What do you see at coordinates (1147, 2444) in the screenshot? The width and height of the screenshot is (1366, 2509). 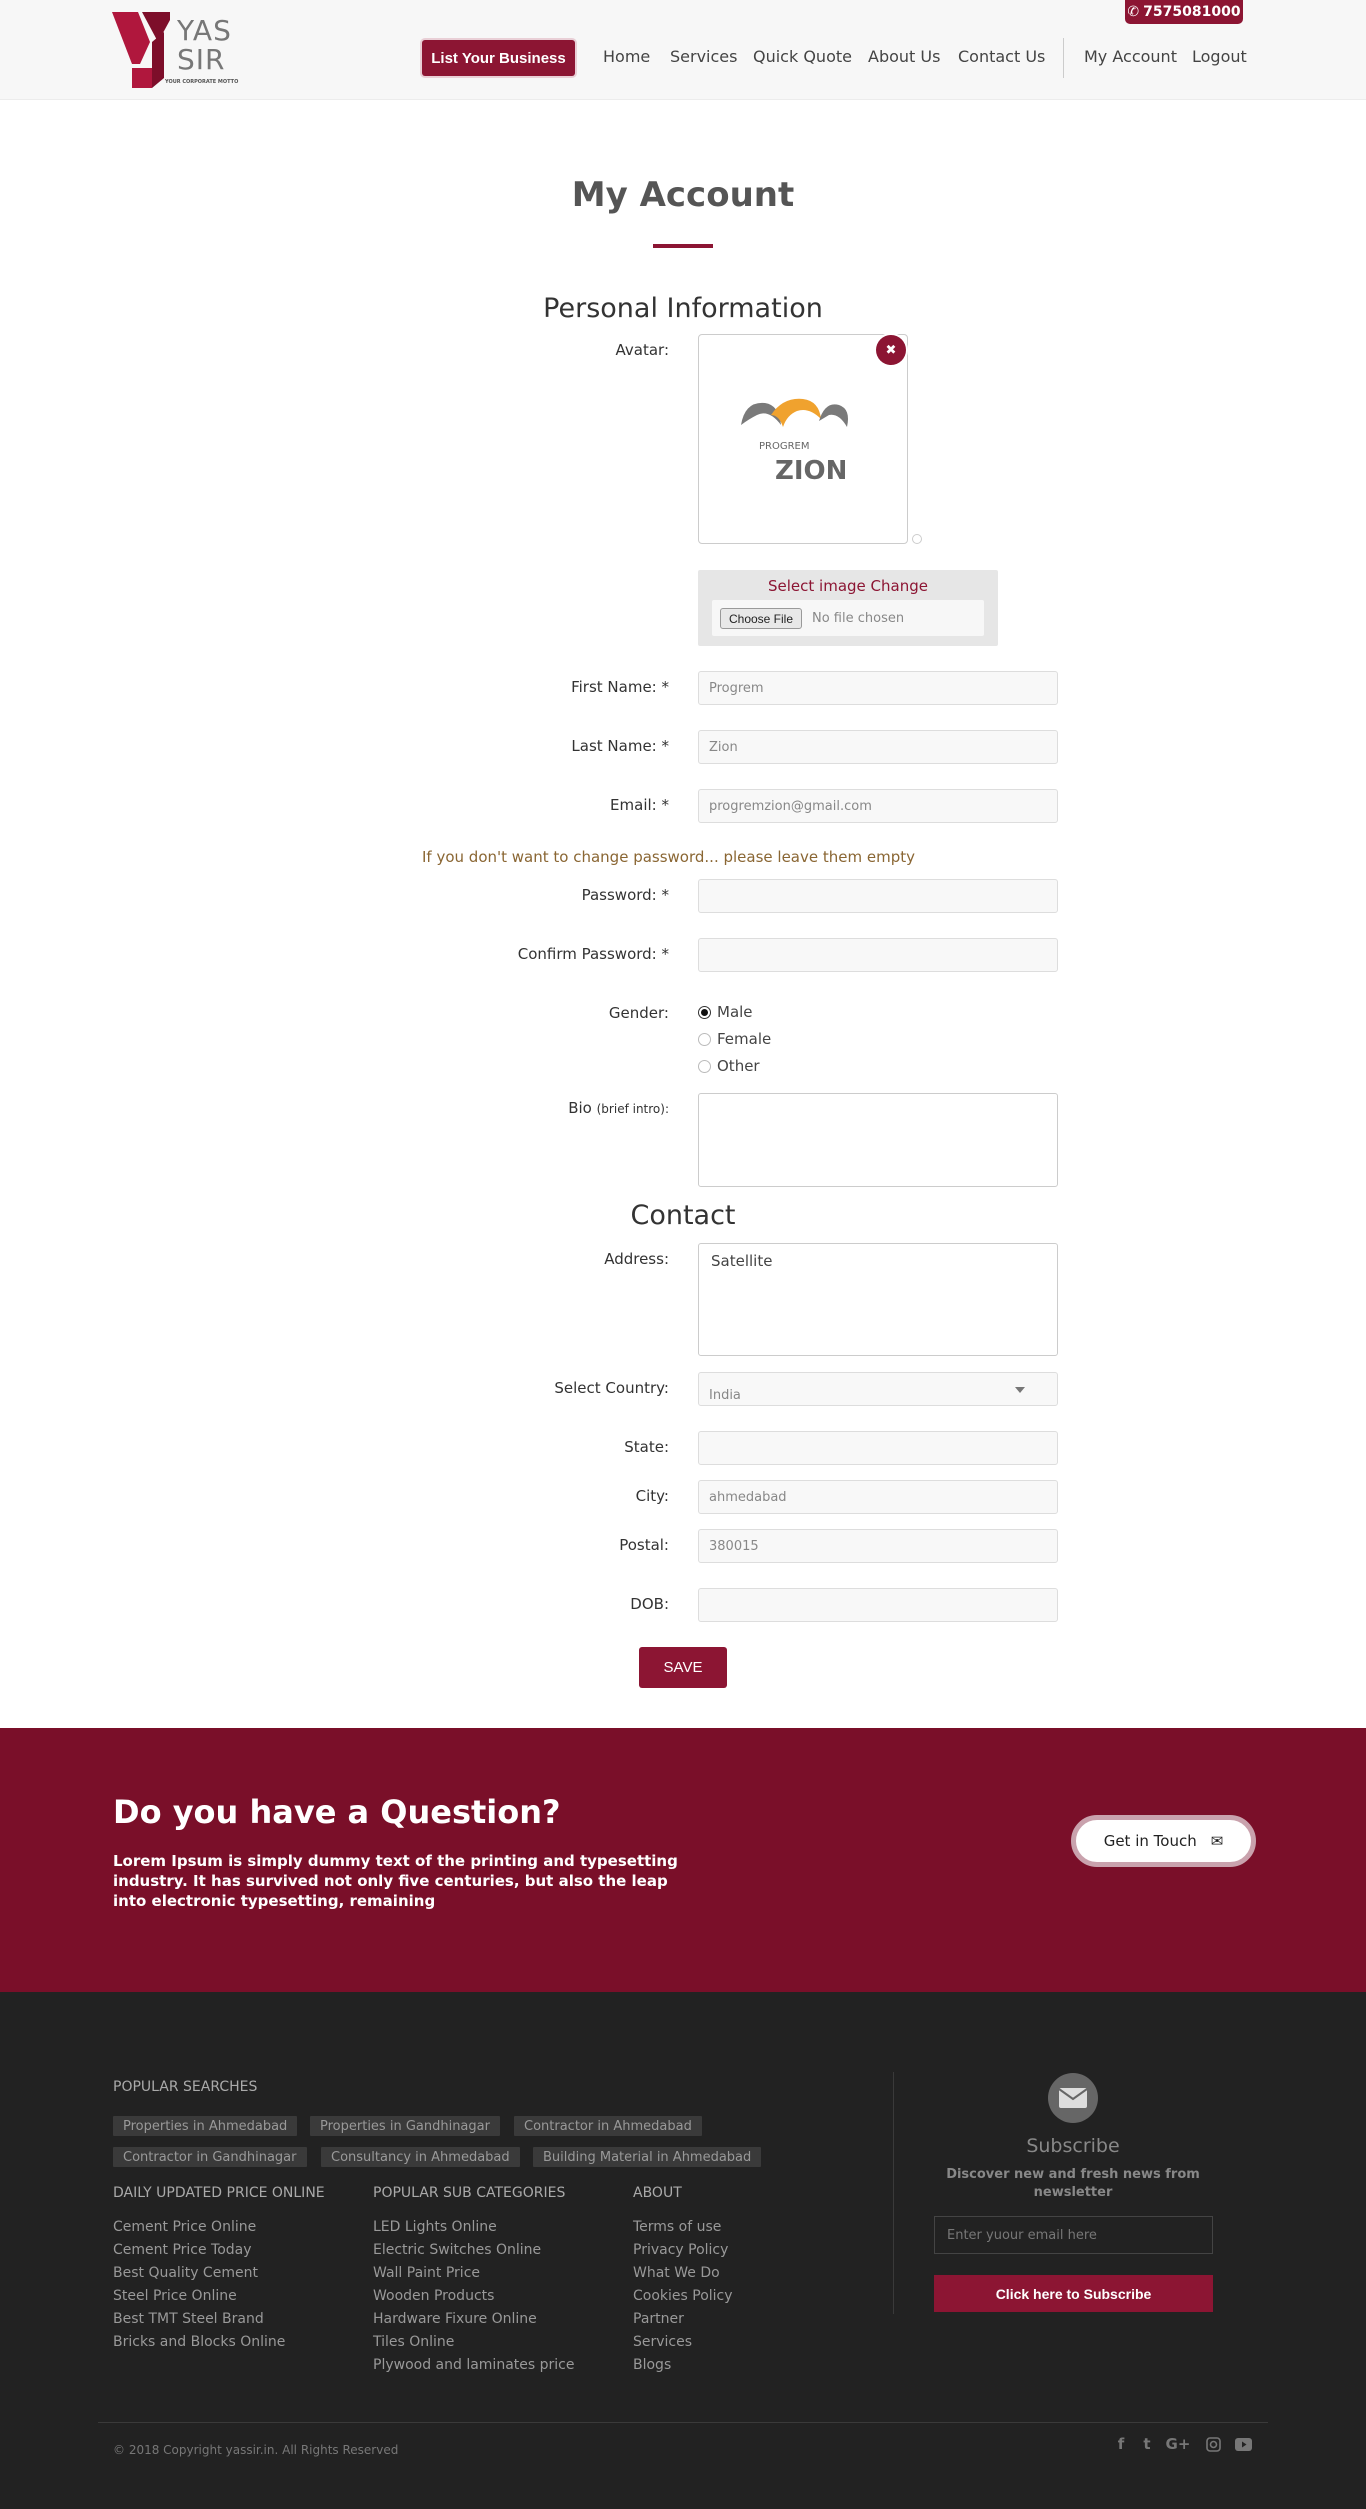 I see `twitter-icon: t` at bounding box center [1147, 2444].